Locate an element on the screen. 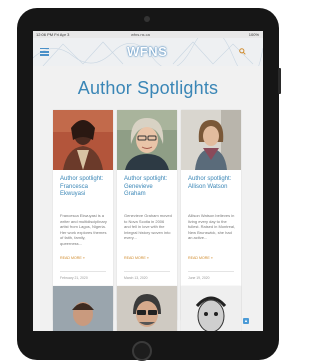 This screenshot has width=320, height=361. scroll-to-top-button: ▲ is located at coordinates (246, 321).